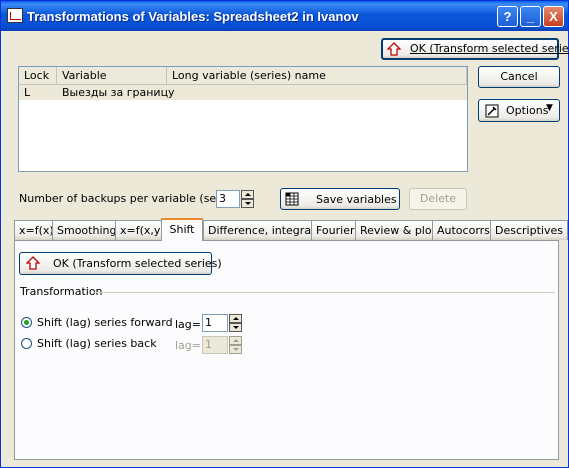 The image size is (569, 468). I want to click on lag-forward-spinner: 1, so click(222, 323).